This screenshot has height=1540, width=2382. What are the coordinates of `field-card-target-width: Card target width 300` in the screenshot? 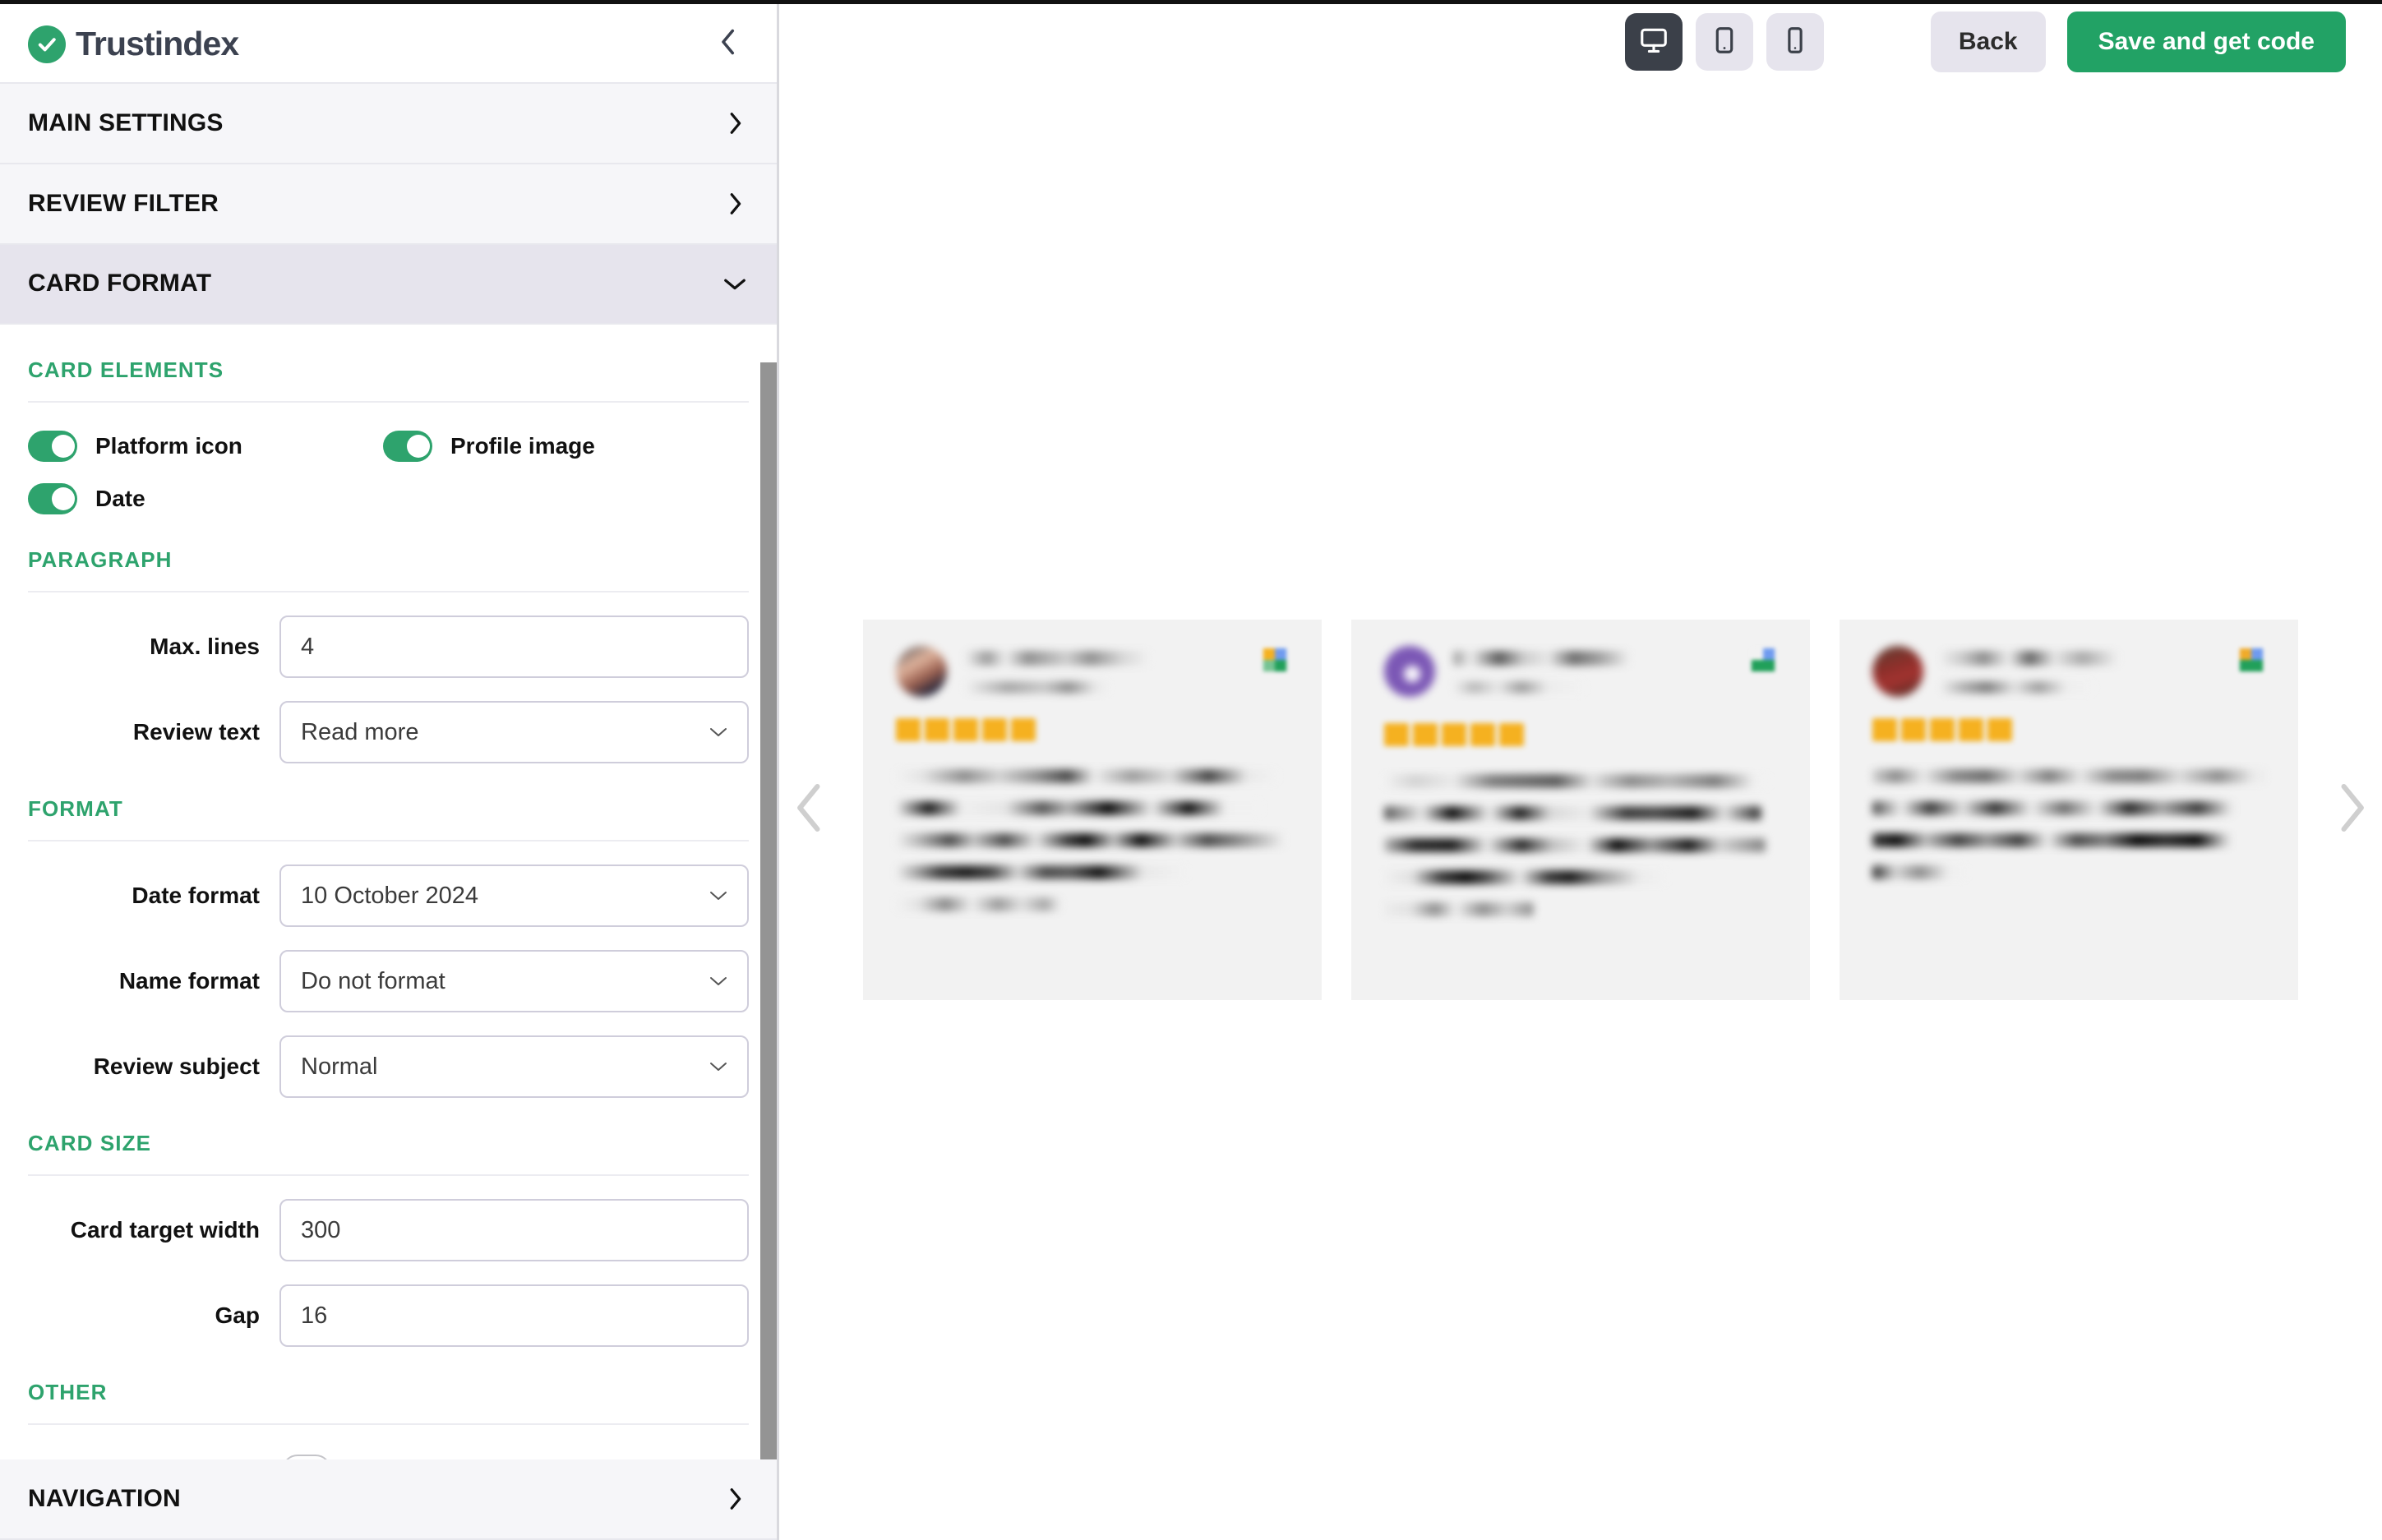 It's located at (388, 1230).